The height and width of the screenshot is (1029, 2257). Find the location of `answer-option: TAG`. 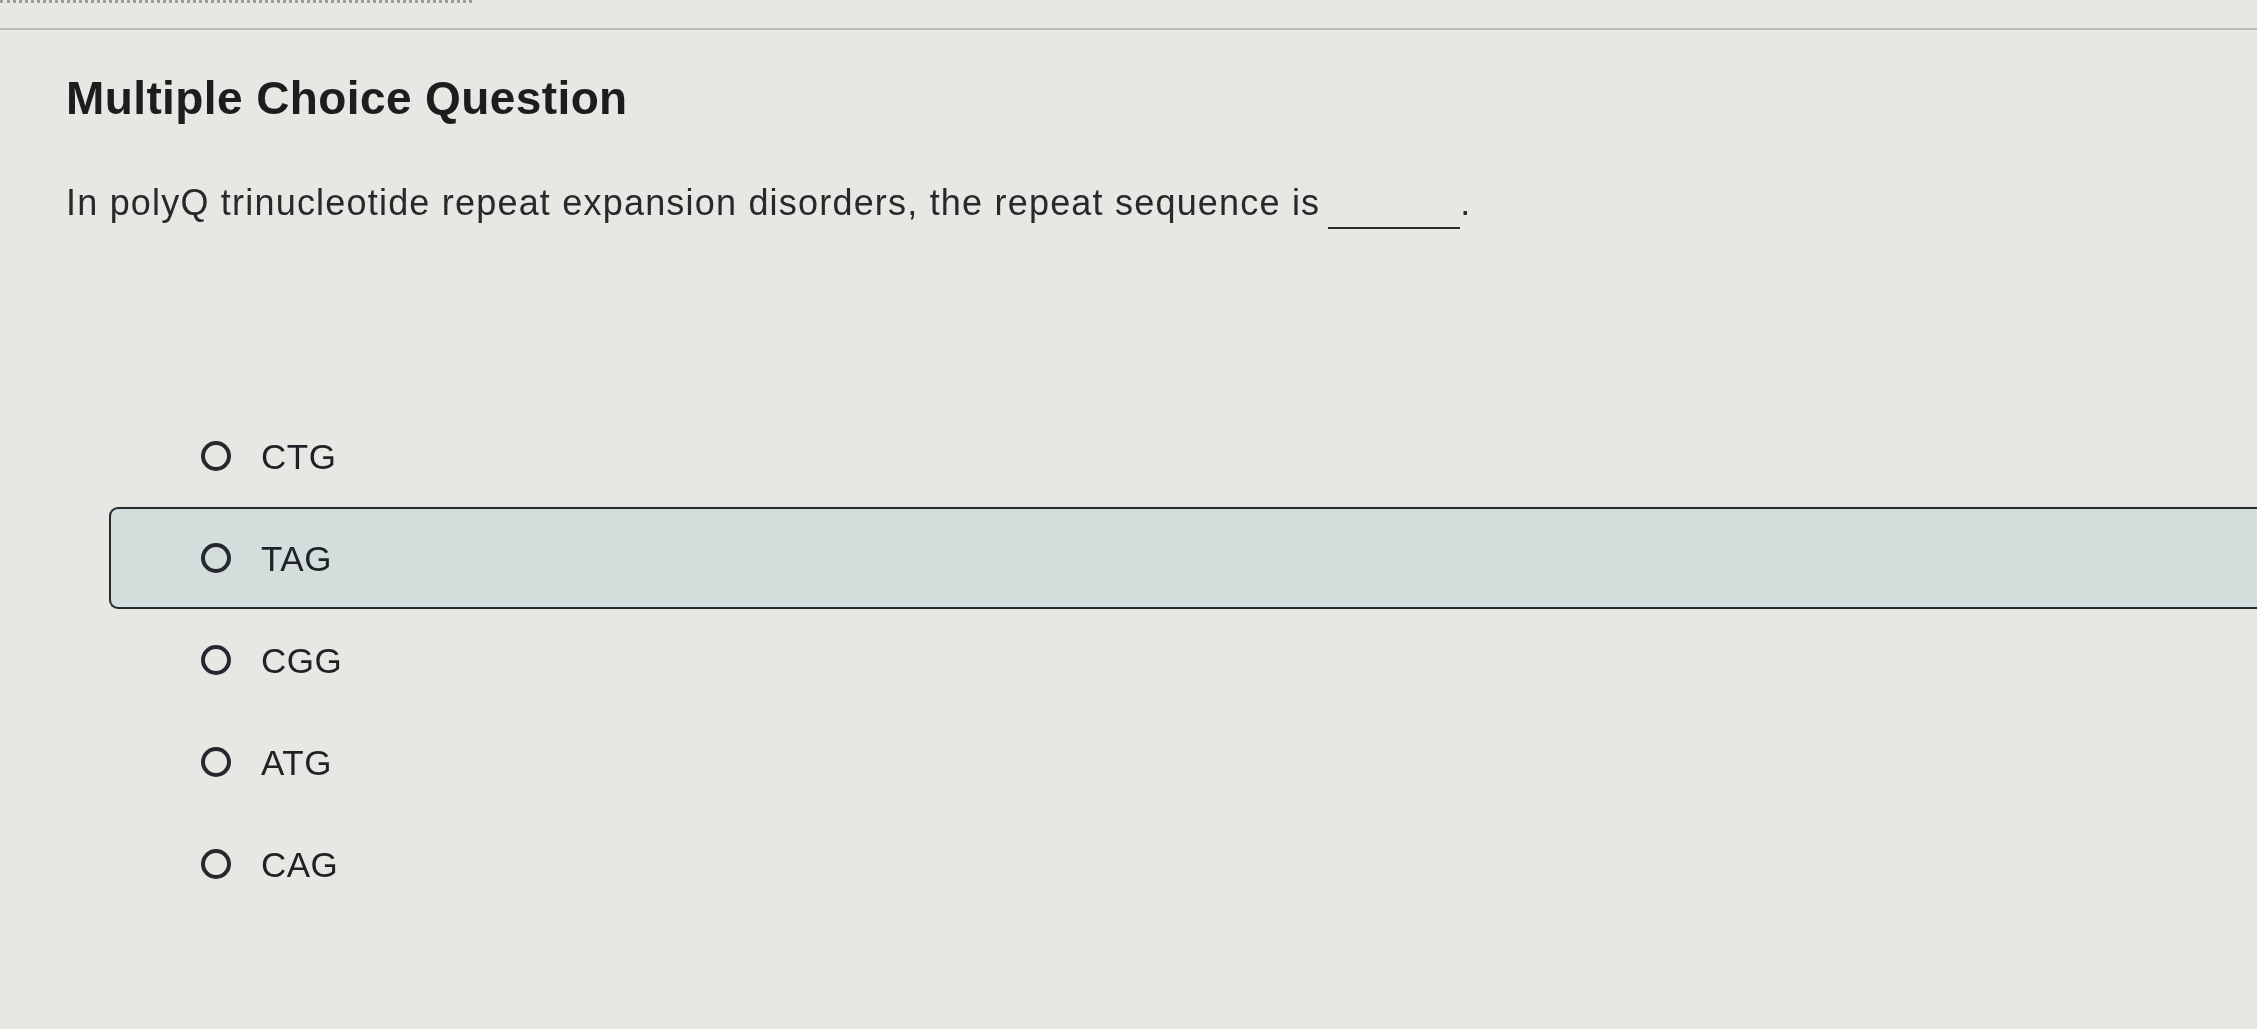

answer-option: TAG is located at coordinates (266, 558).